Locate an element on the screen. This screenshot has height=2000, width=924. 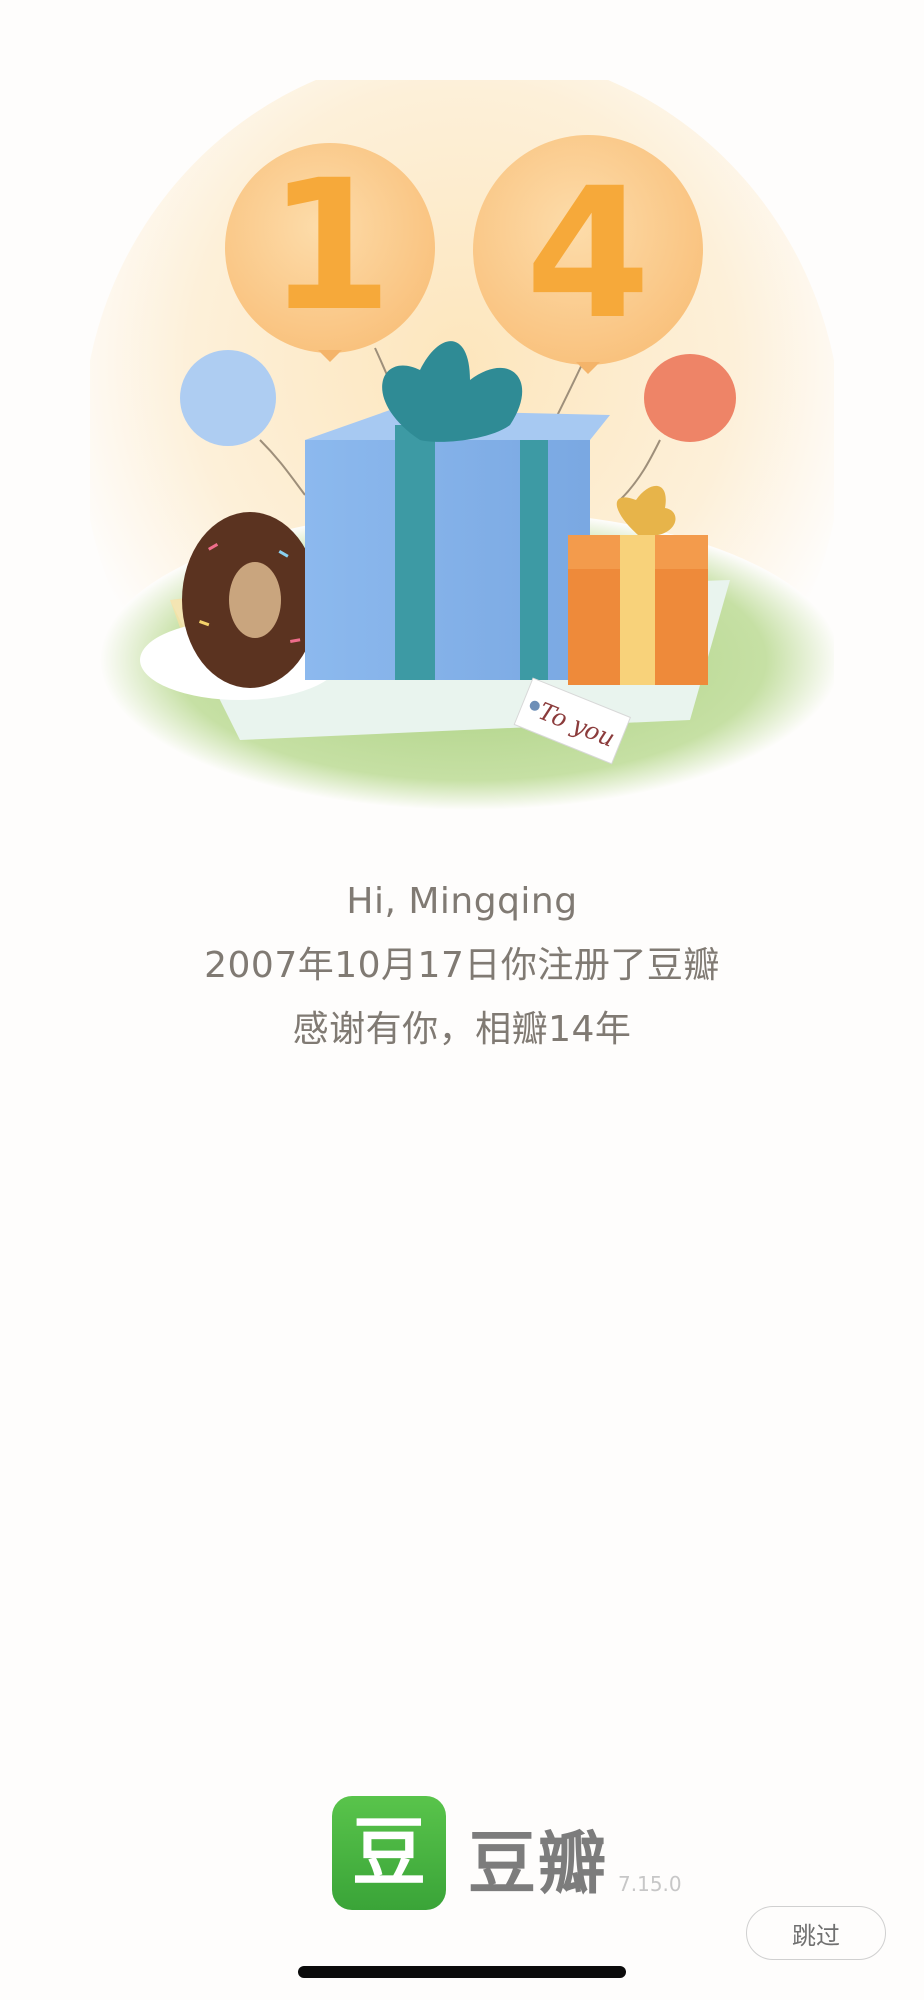
balloon-digit-four: 4 is located at coordinates (587, 254).